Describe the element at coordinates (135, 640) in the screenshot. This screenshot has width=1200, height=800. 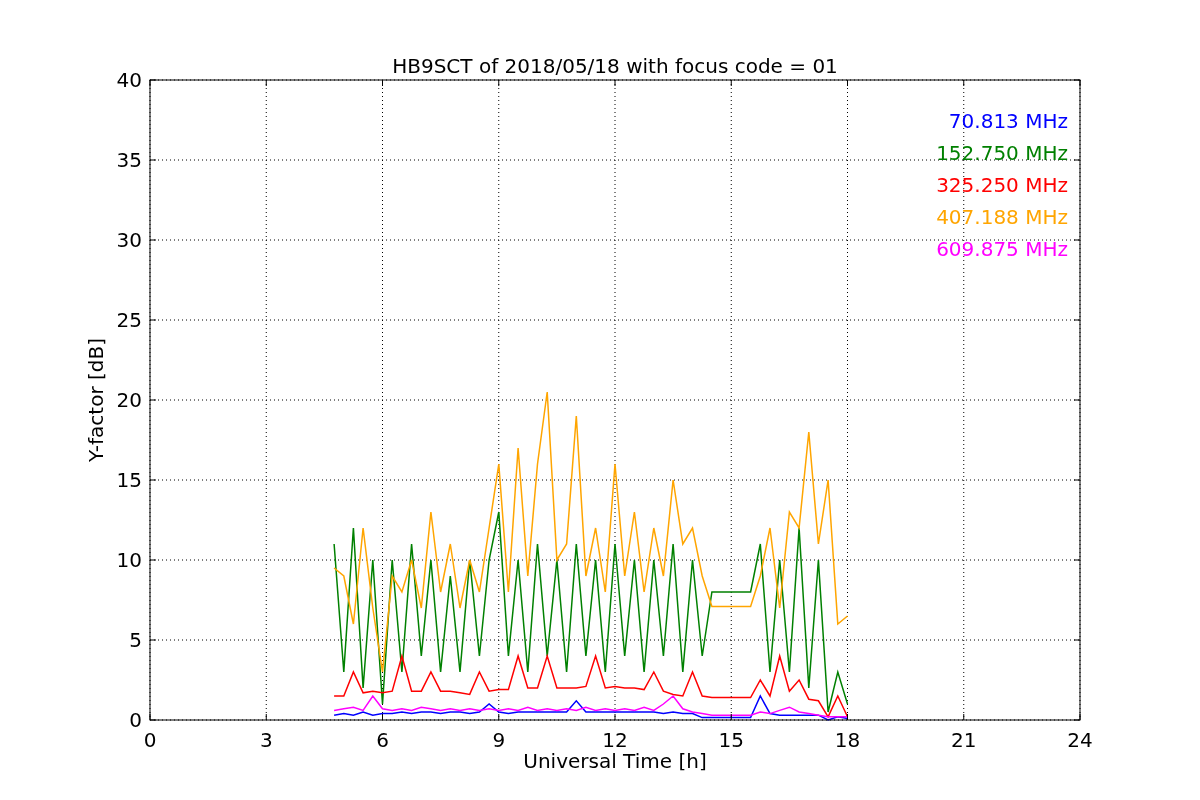
I see `tick-label: 5` at that location.